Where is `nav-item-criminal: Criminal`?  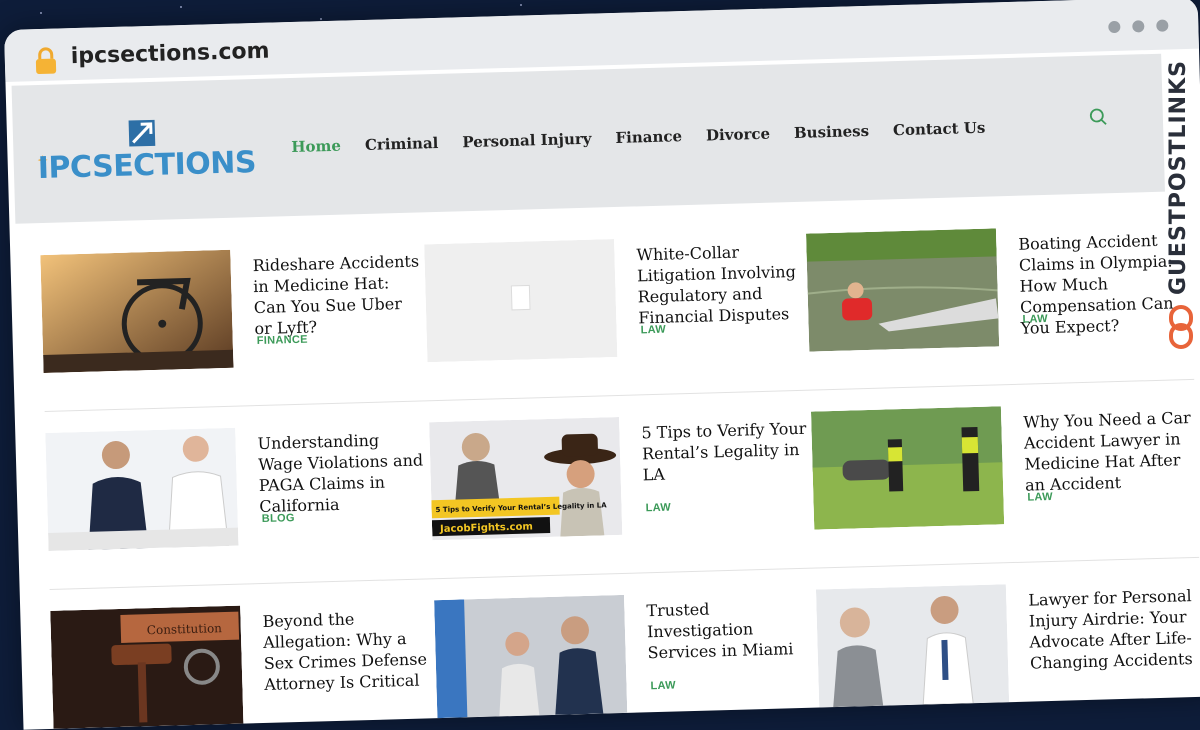 nav-item-criminal: Criminal is located at coordinates (402, 144).